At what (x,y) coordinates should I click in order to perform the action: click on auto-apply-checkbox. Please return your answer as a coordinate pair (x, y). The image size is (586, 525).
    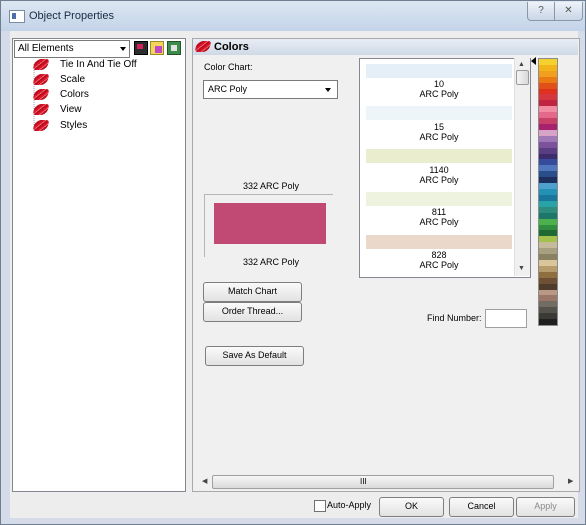
    Looking at the image, I should click on (320, 506).